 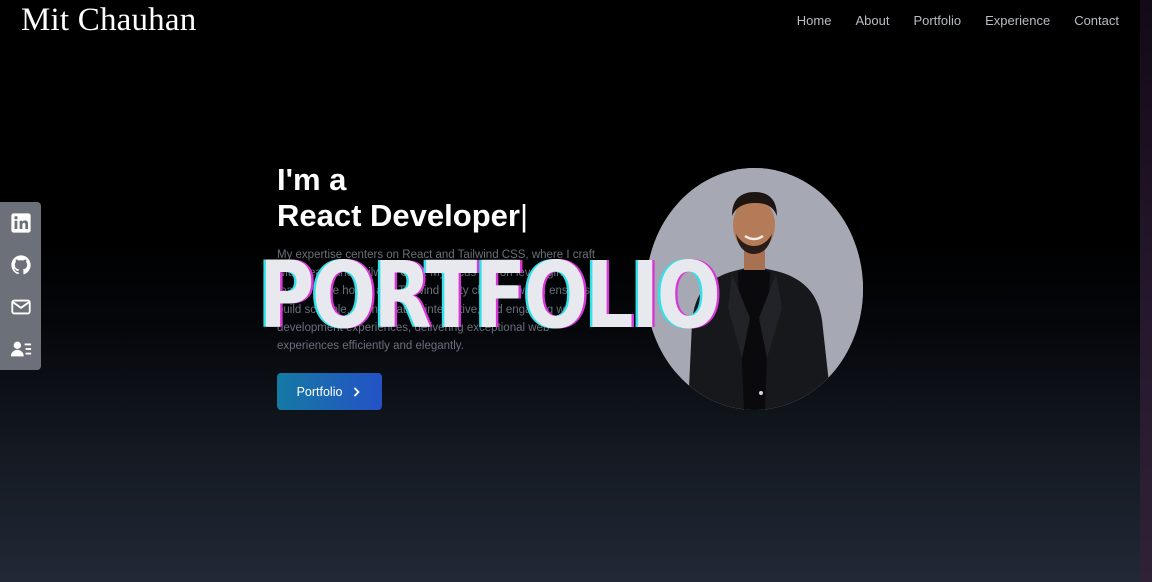 I want to click on social-sidebar, so click(x=20, y=286).